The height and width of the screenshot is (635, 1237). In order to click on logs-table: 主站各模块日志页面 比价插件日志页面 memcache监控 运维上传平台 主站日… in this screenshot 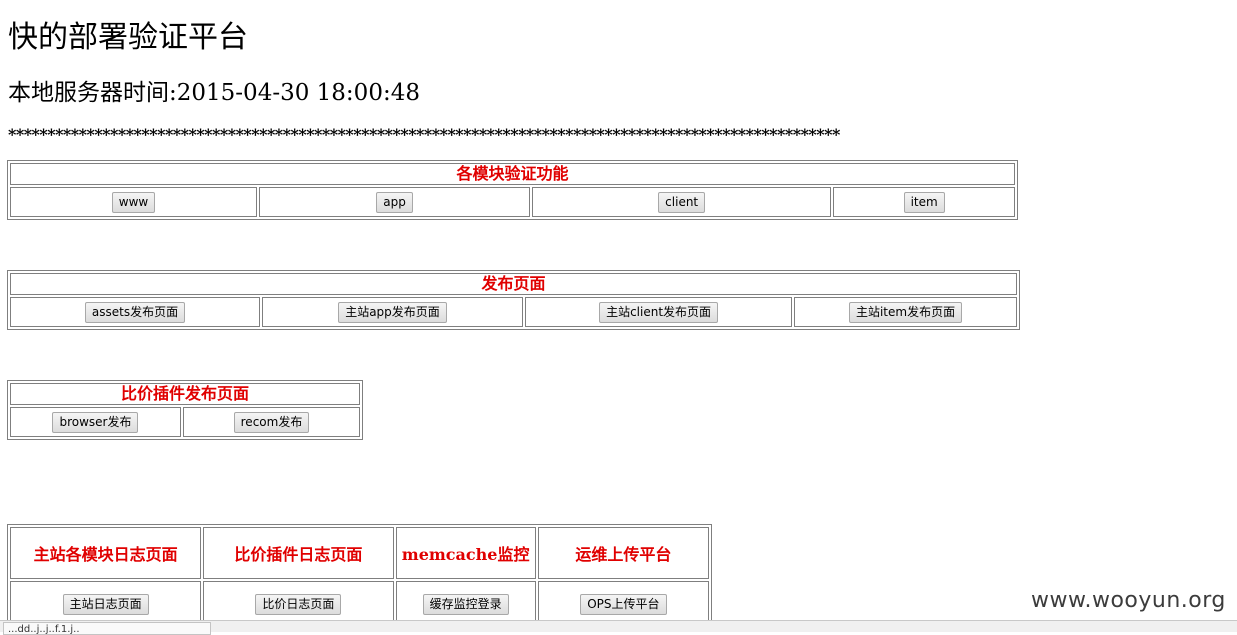, I will do `click(359, 577)`.